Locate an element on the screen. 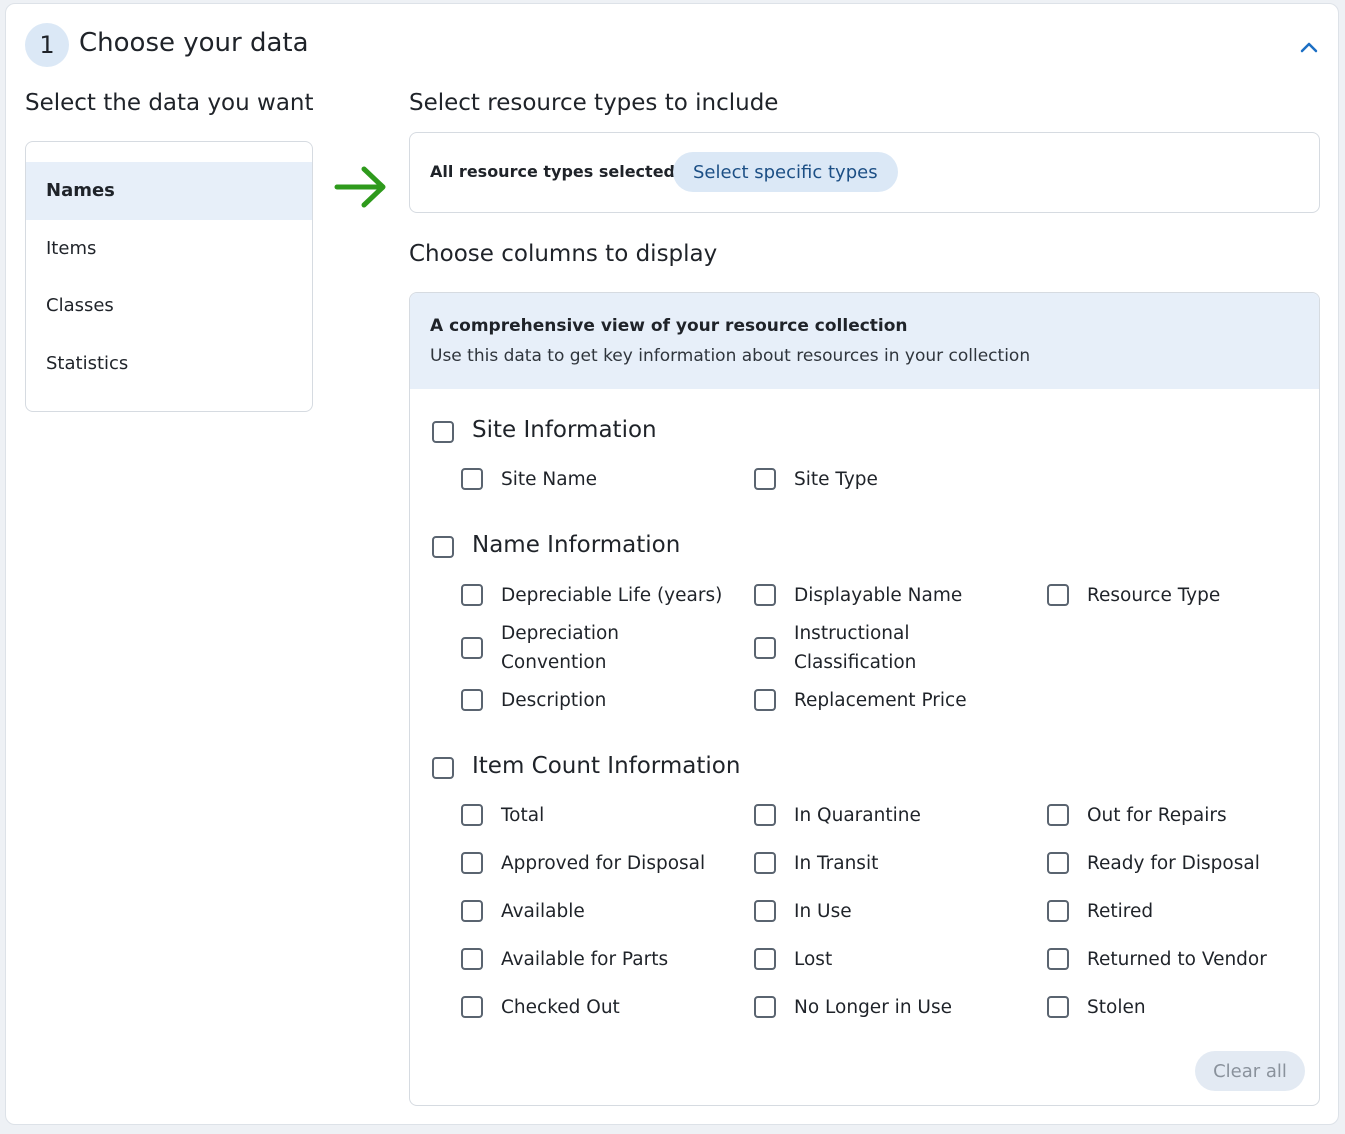 The image size is (1345, 1134). collapse-button is located at coordinates (1309, 47).